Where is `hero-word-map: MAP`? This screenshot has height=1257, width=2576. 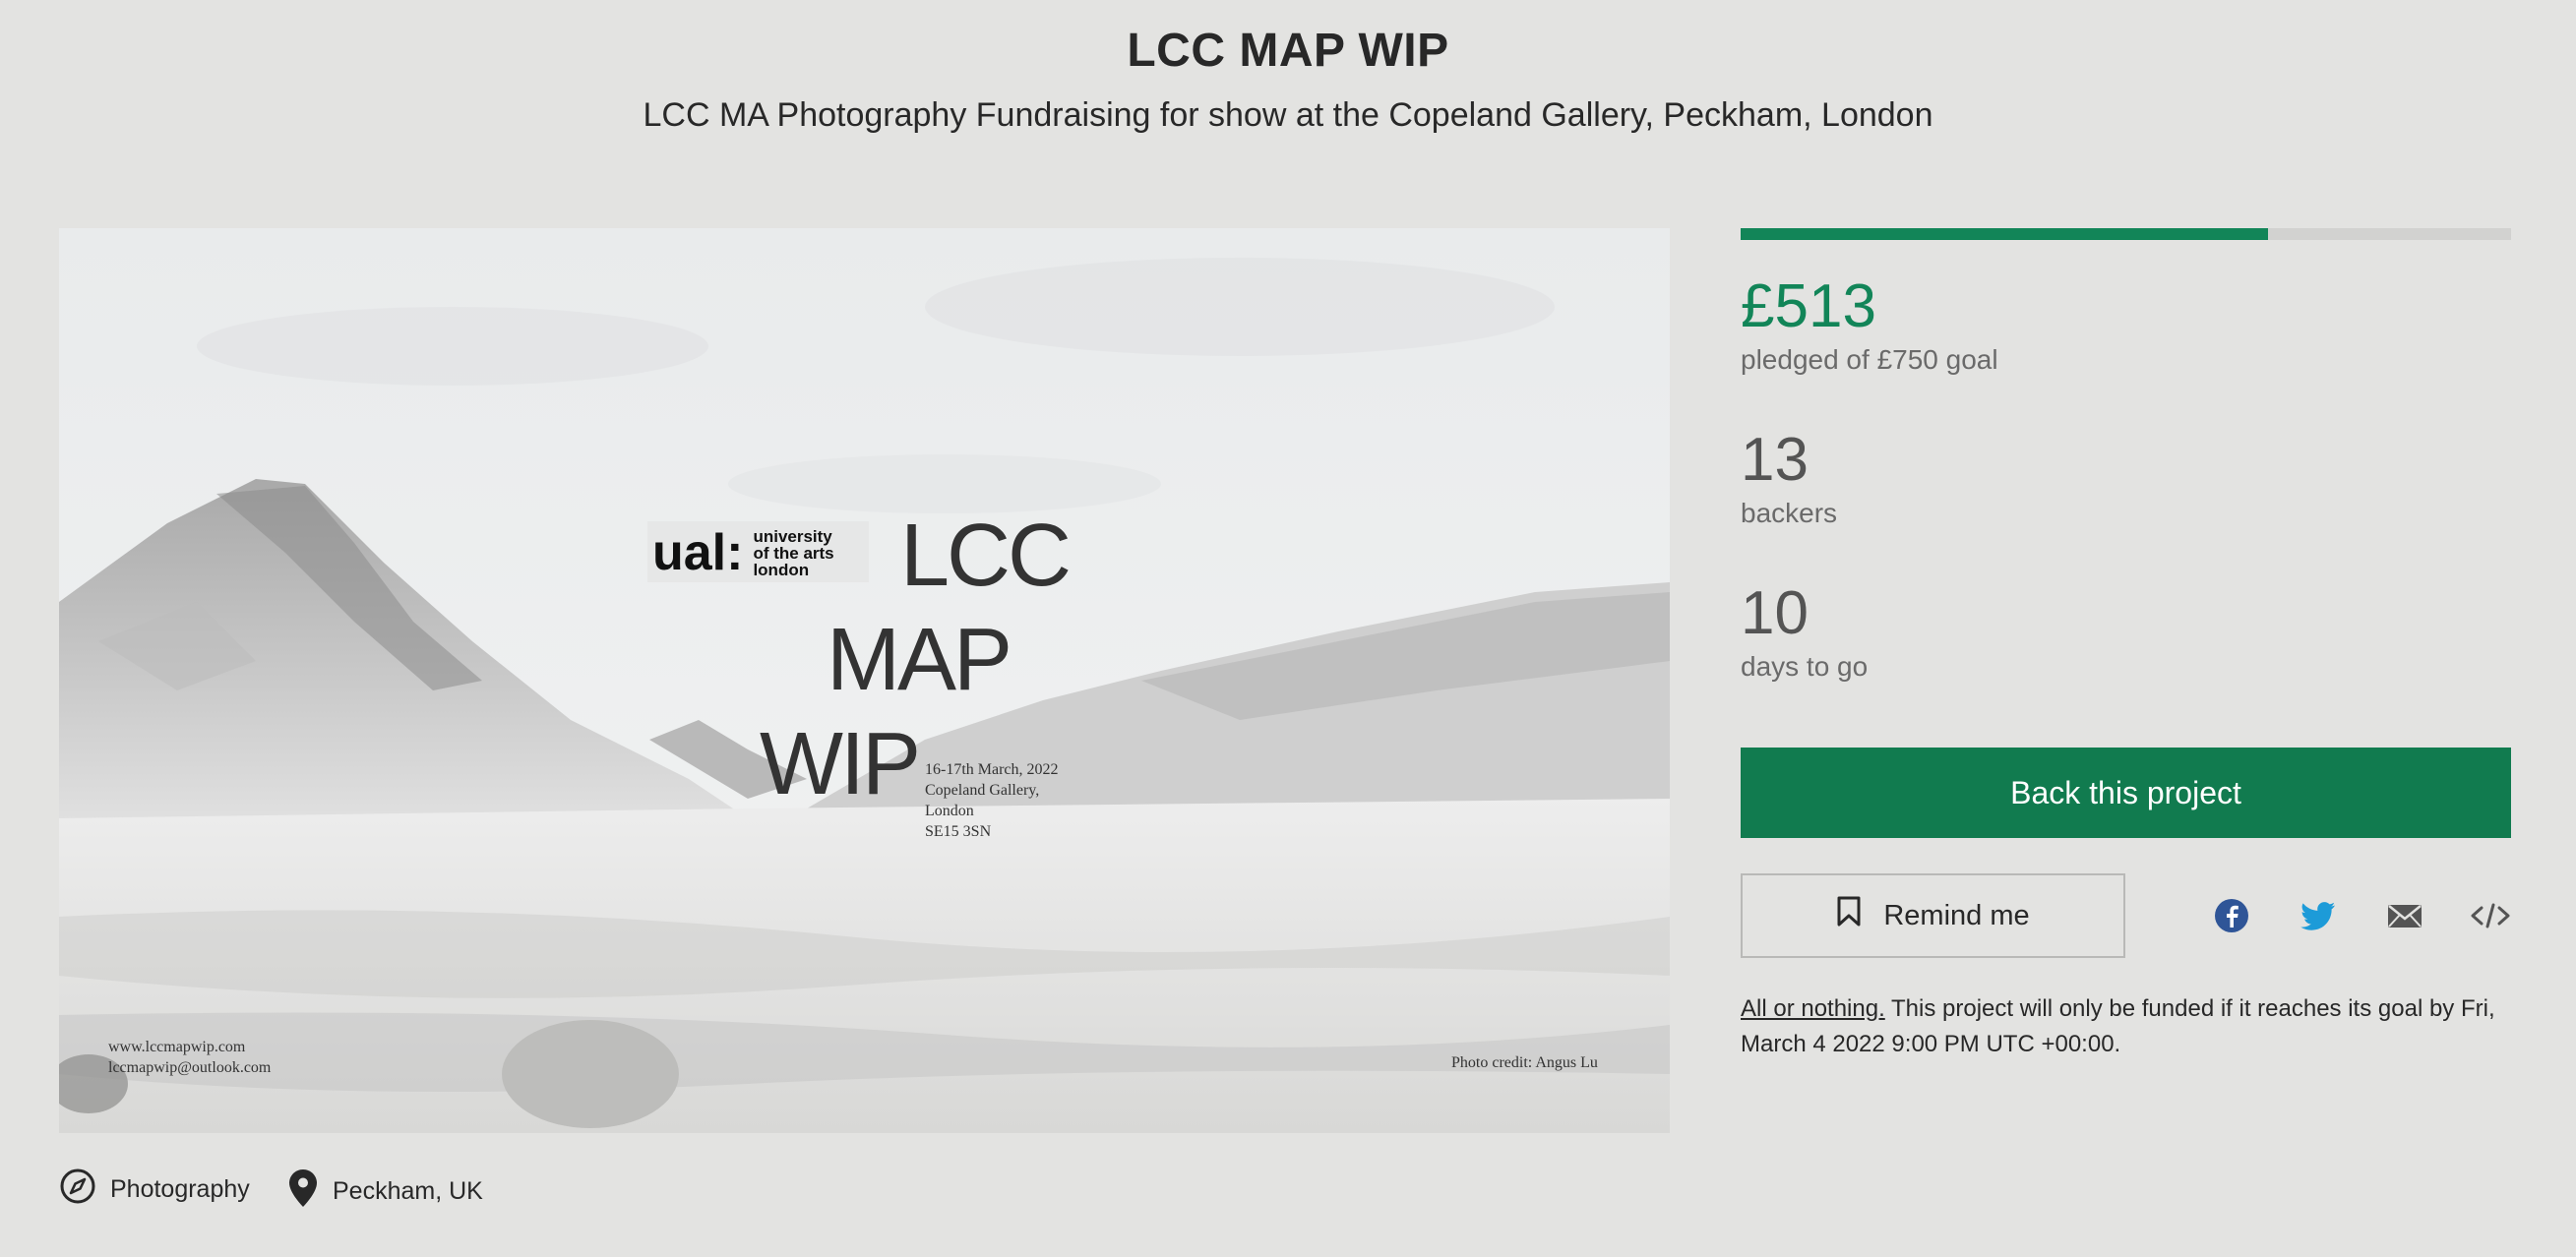 hero-word-map: MAP is located at coordinates (919, 660).